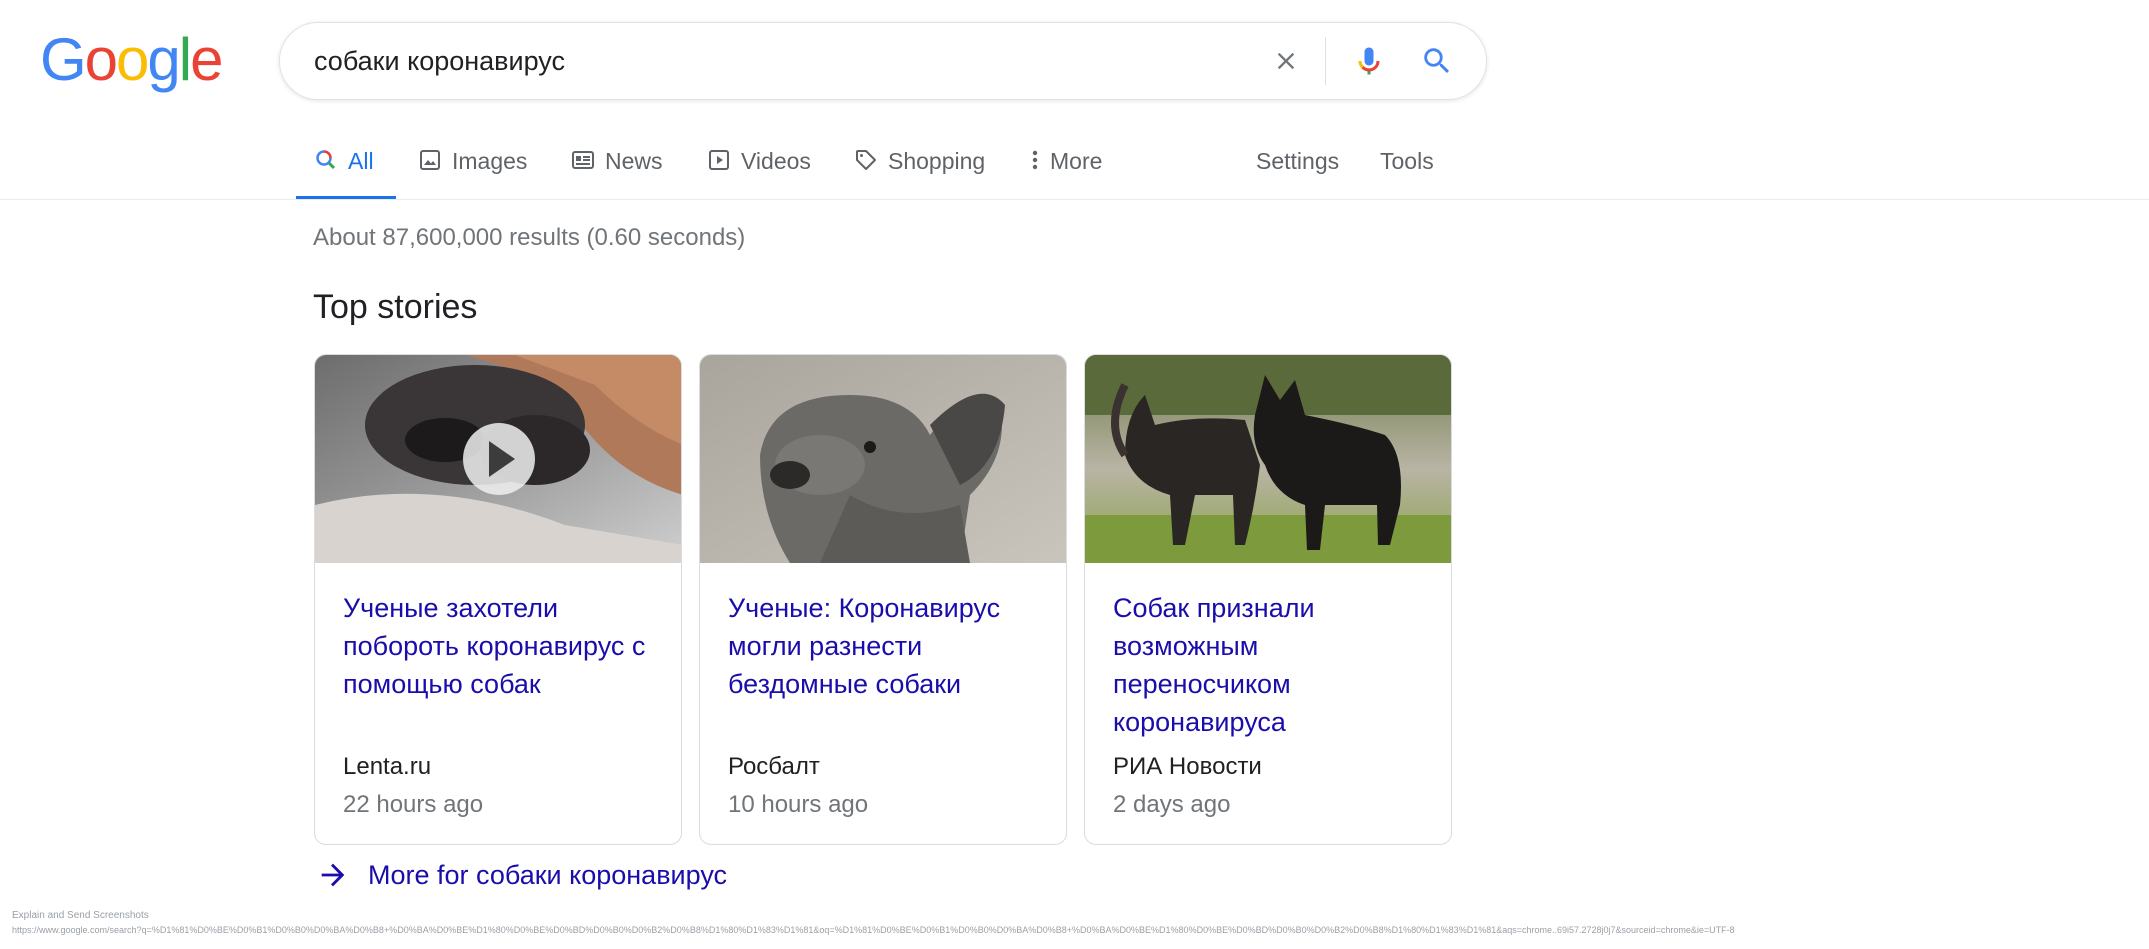  Describe the element at coordinates (548, 874) in the screenshot. I see `more-stories-label: More for собаки коронавирус` at that location.